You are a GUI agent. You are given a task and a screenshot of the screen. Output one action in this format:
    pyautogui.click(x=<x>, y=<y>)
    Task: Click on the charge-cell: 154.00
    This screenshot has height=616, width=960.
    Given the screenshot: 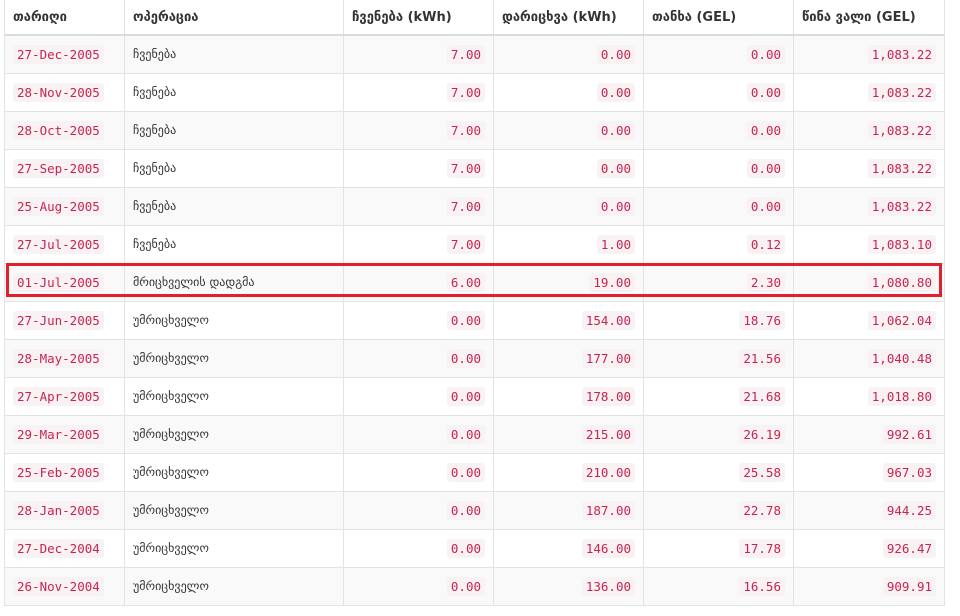 What is the action you would take?
    pyautogui.click(x=568, y=320)
    